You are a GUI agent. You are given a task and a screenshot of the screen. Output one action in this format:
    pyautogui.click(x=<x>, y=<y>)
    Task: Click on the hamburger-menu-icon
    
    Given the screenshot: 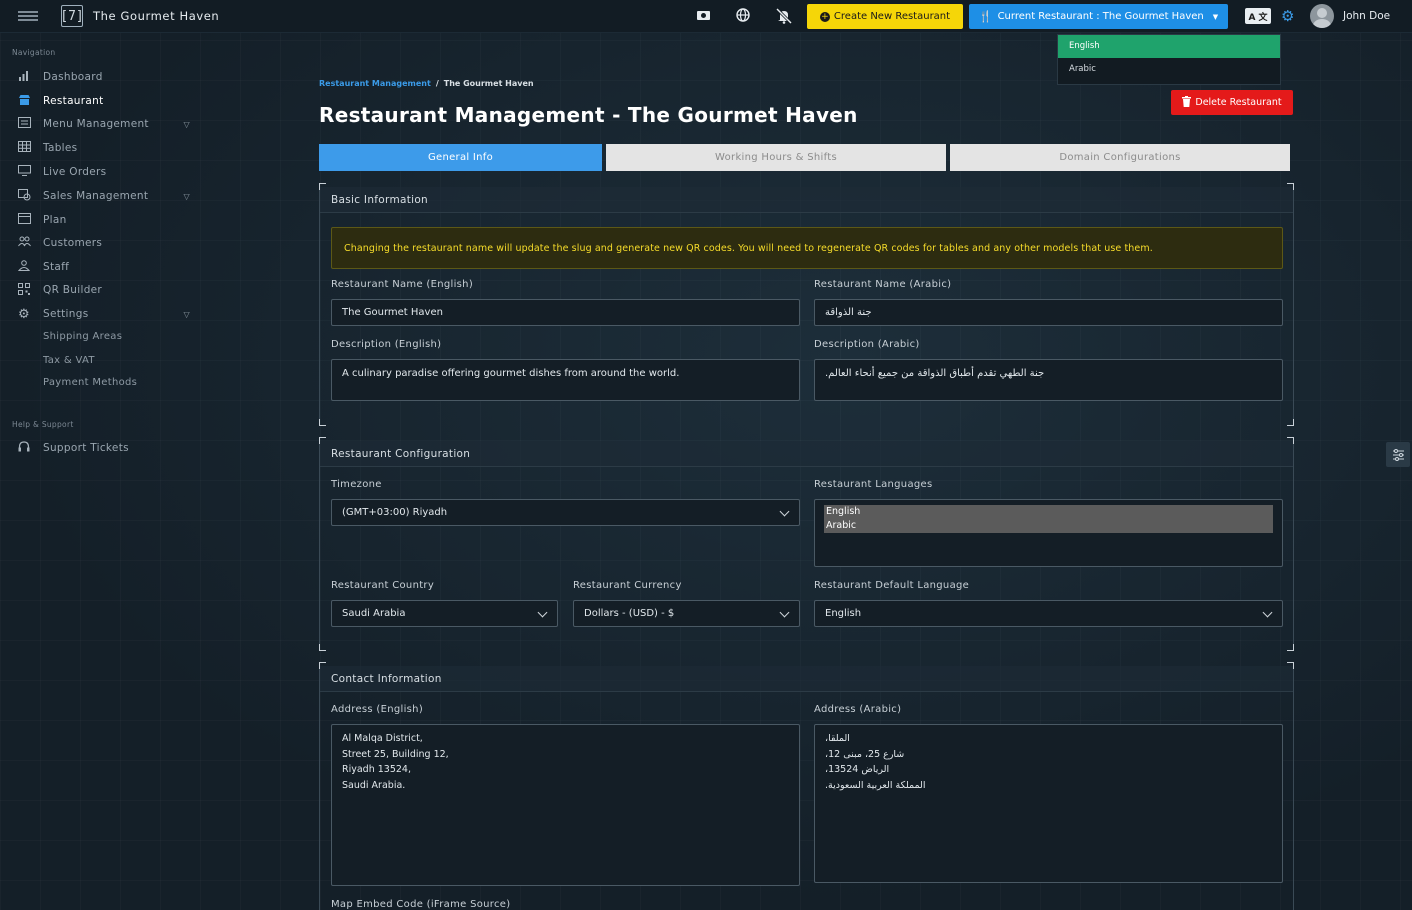 What is the action you would take?
    pyautogui.click(x=28, y=16)
    